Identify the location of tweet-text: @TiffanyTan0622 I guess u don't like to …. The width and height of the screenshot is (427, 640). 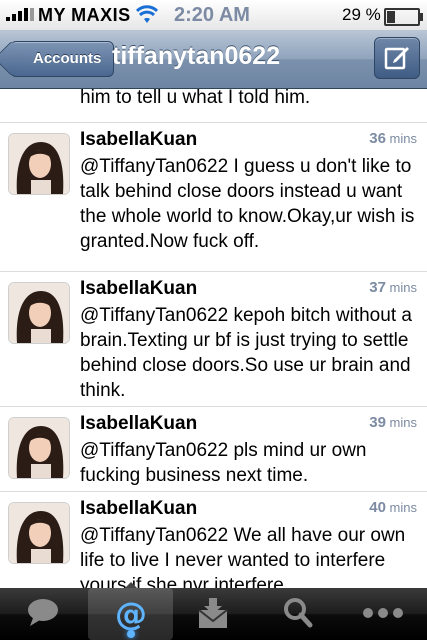
(247, 204).